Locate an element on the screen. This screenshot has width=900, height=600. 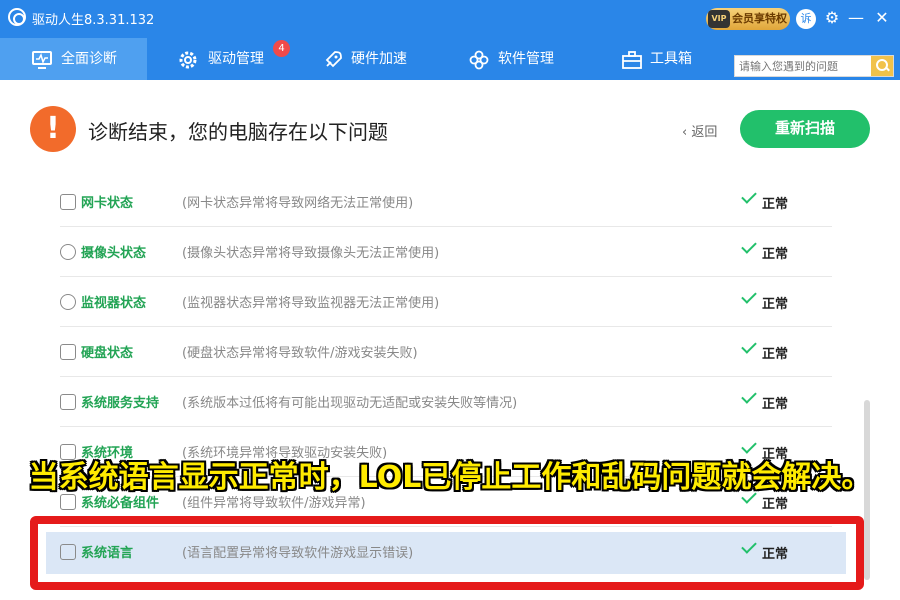
list-item: 摄像头状态 (摄像头状态异常将导致摄像头无法正常使用) 正常 is located at coordinates (446, 252).